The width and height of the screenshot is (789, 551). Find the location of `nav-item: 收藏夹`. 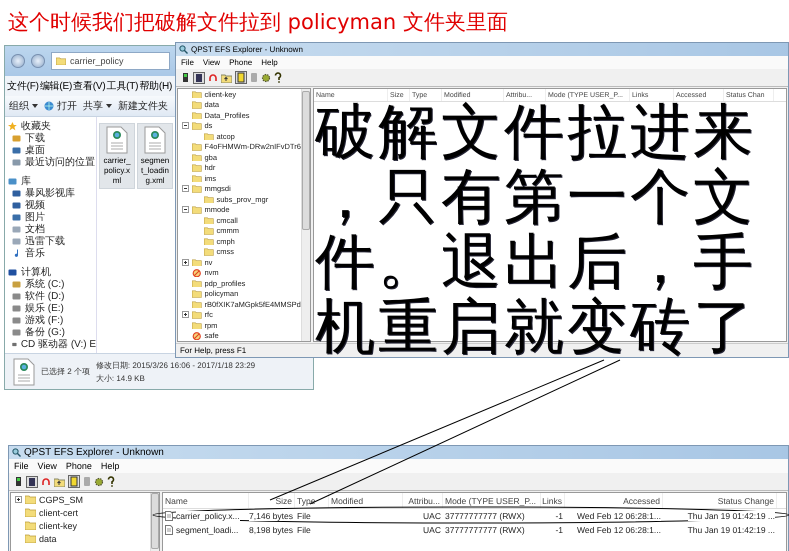

nav-item: 收藏夹 is located at coordinates (36, 126).